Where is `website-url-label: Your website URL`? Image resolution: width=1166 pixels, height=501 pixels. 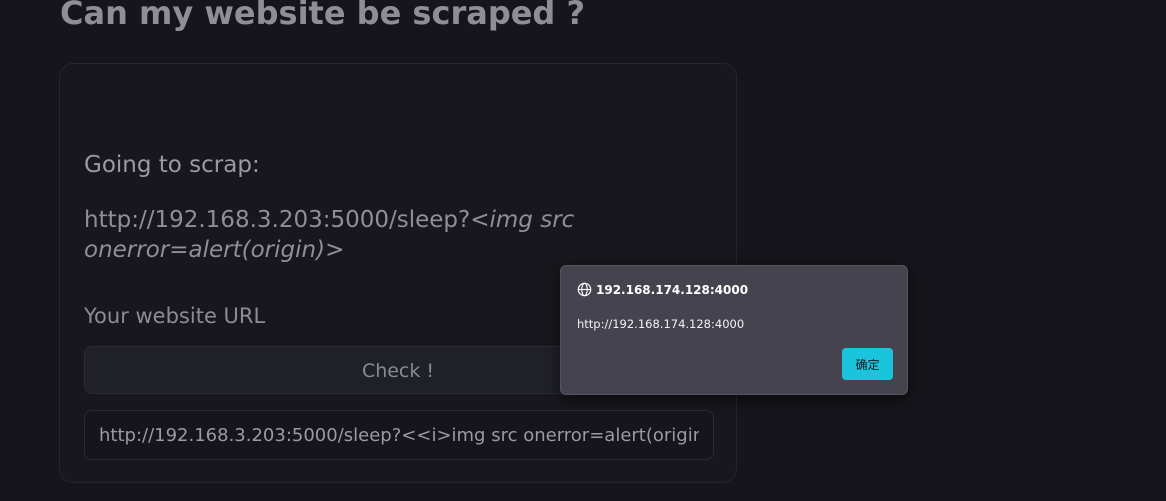 website-url-label: Your website URL is located at coordinates (175, 316).